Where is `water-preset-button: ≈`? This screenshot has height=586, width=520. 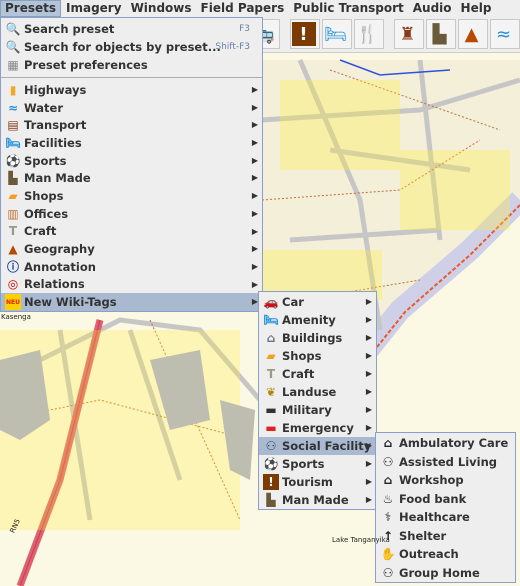 water-preset-button: ≈ is located at coordinates (505, 34).